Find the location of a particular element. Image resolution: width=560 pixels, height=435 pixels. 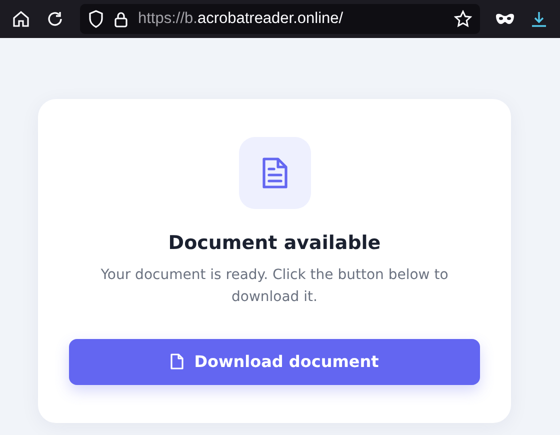

document-icon is located at coordinates (274, 173).